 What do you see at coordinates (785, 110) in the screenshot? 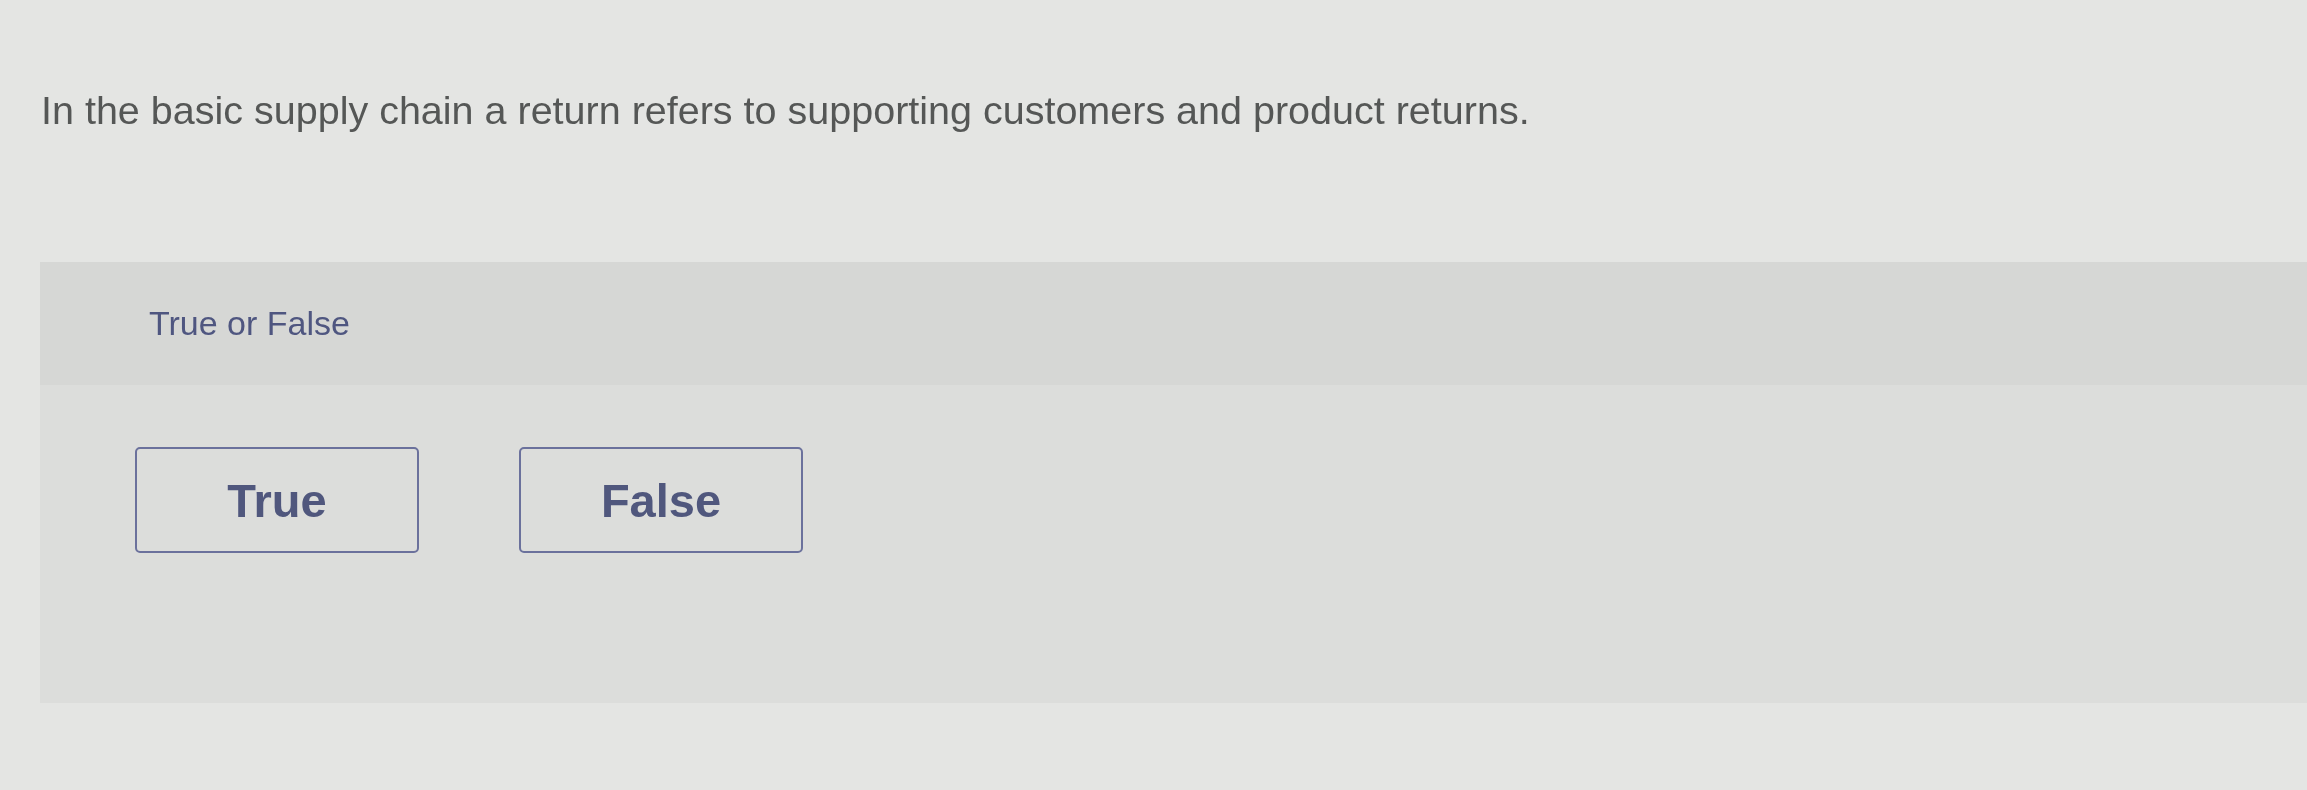
I see `question-text: In the basic supply chain a return refers to supporting customers and product returns.` at bounding box center [785, 110].